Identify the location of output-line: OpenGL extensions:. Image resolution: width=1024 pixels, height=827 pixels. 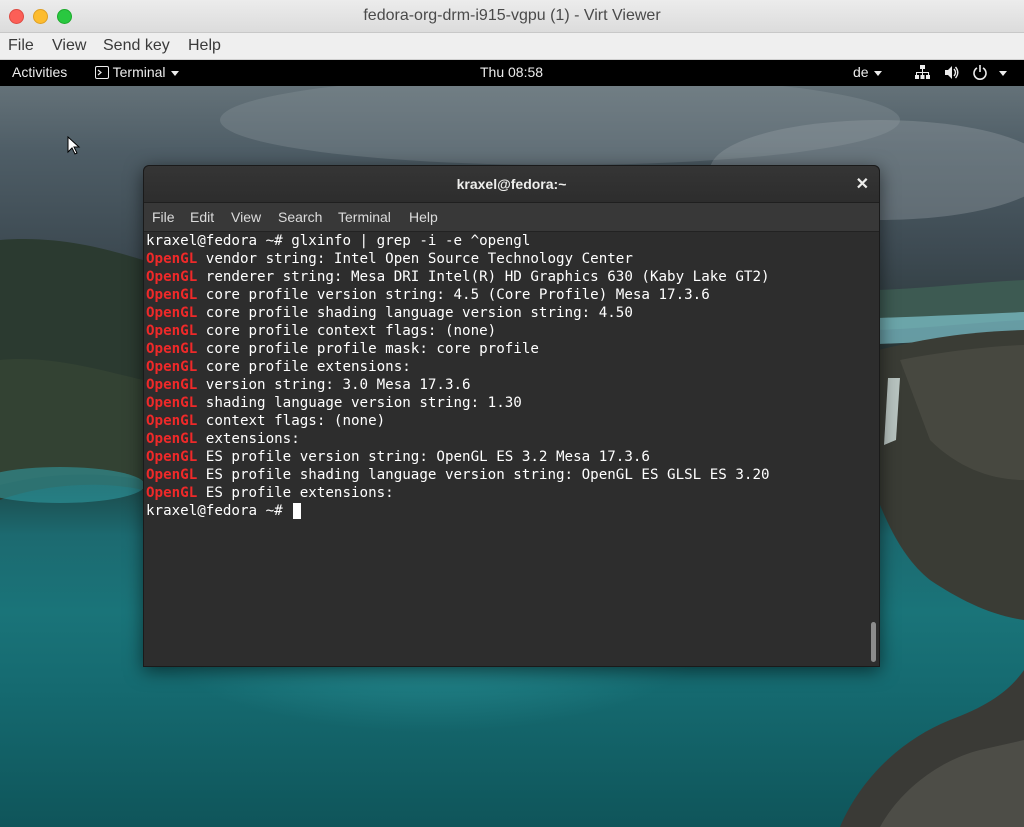
(223, 439).